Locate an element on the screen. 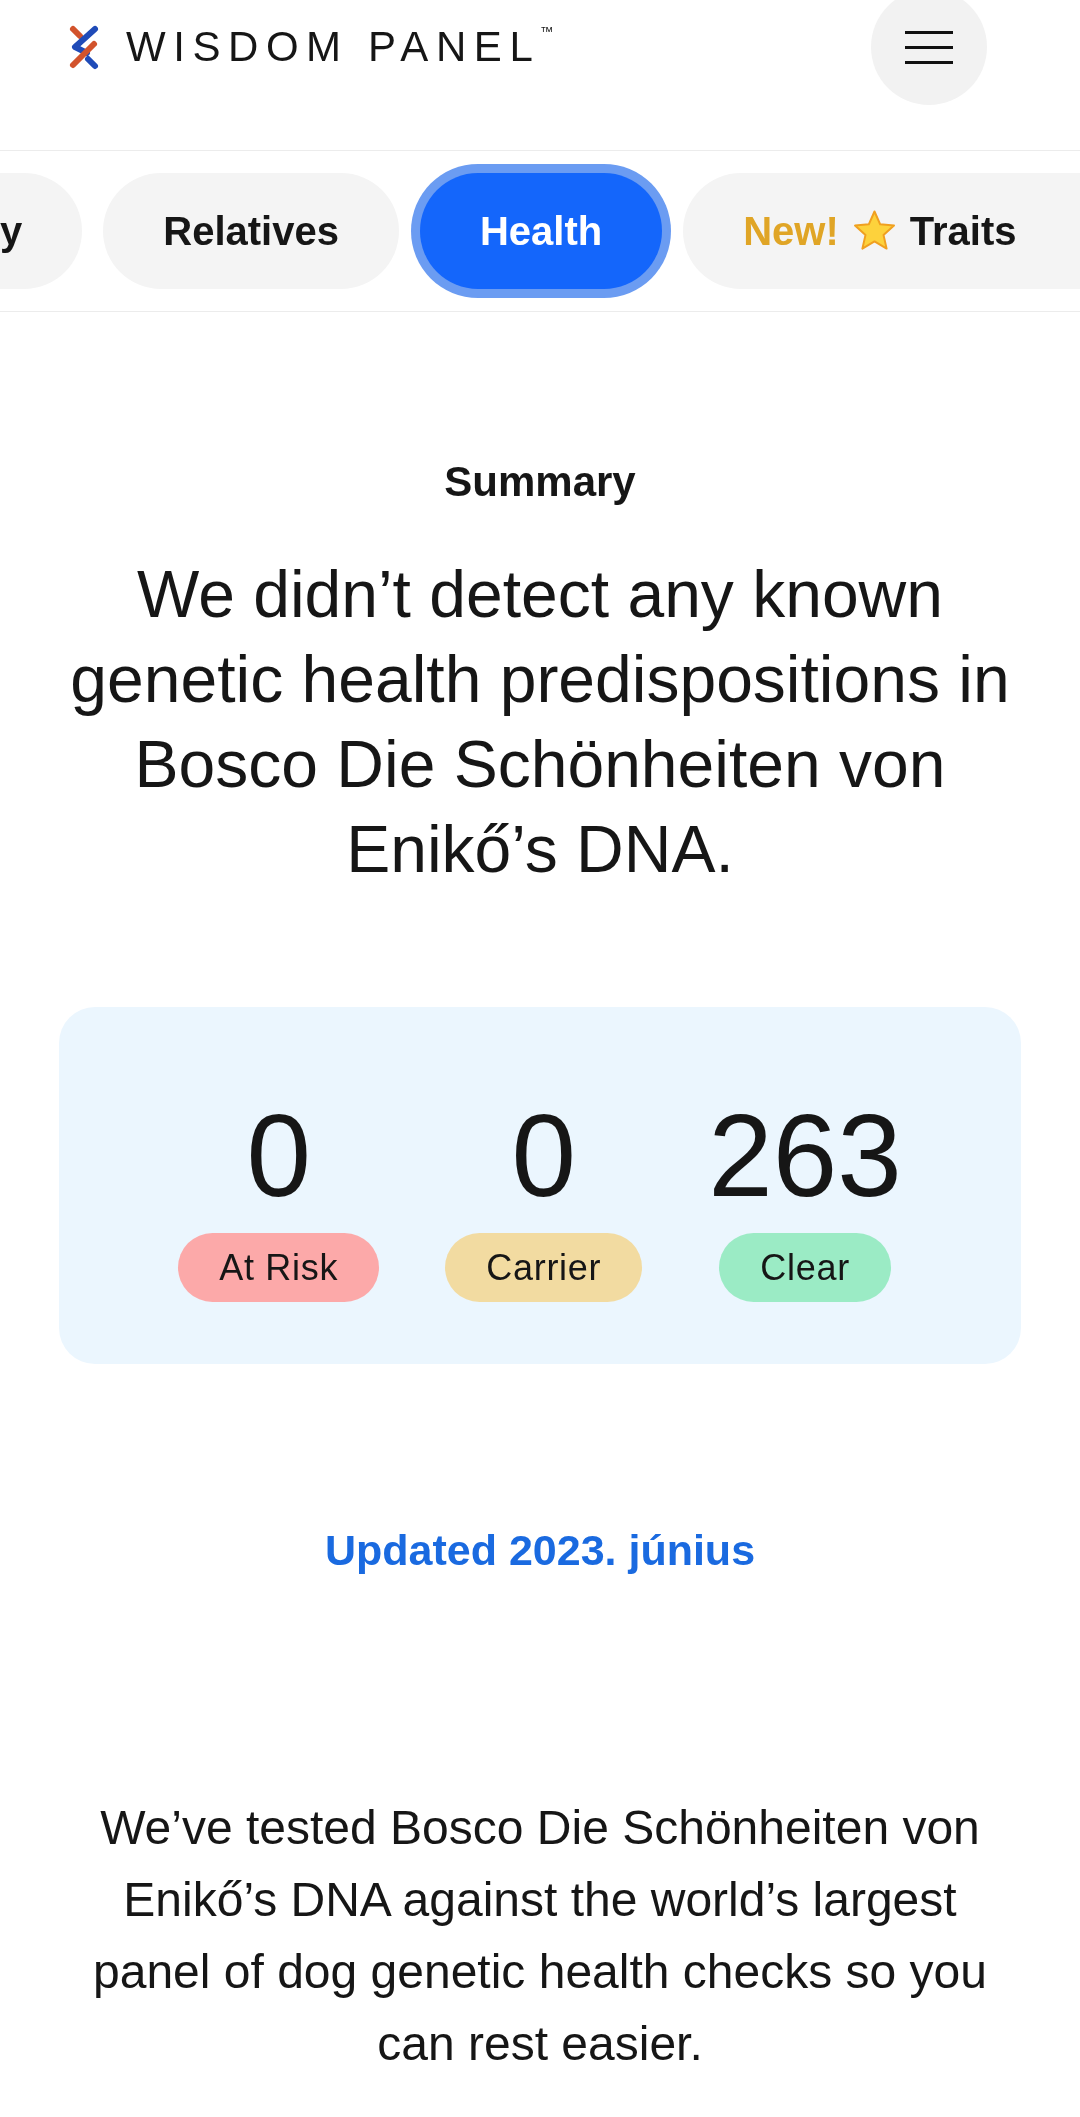  nav-tab: Relatives is located at coordinates (251, 231).